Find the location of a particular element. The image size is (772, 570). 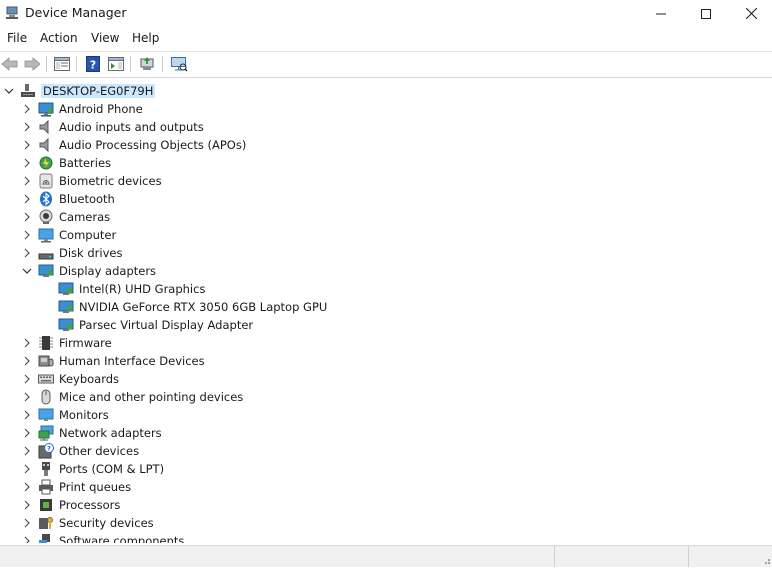

hid-icon is located at coordinates (46, 361).